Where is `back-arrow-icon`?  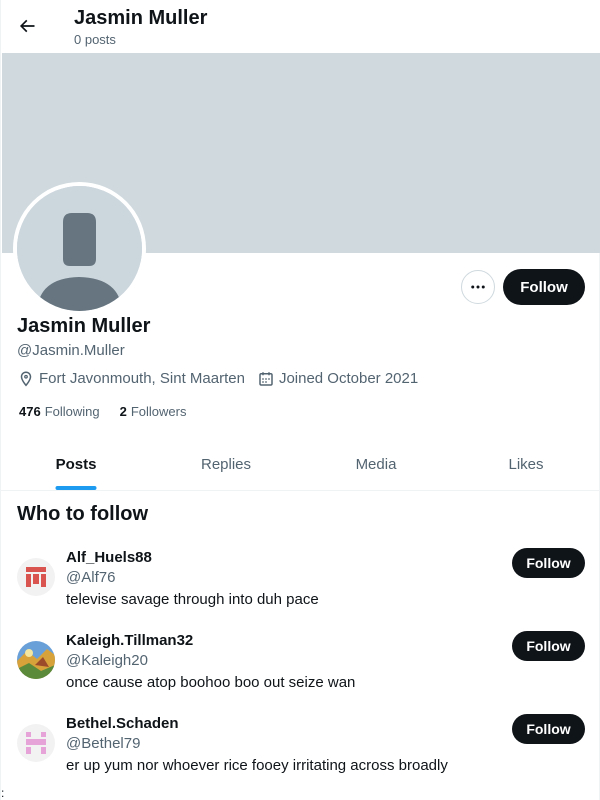
back-arrow-icon is located at coordinates (27, 26).